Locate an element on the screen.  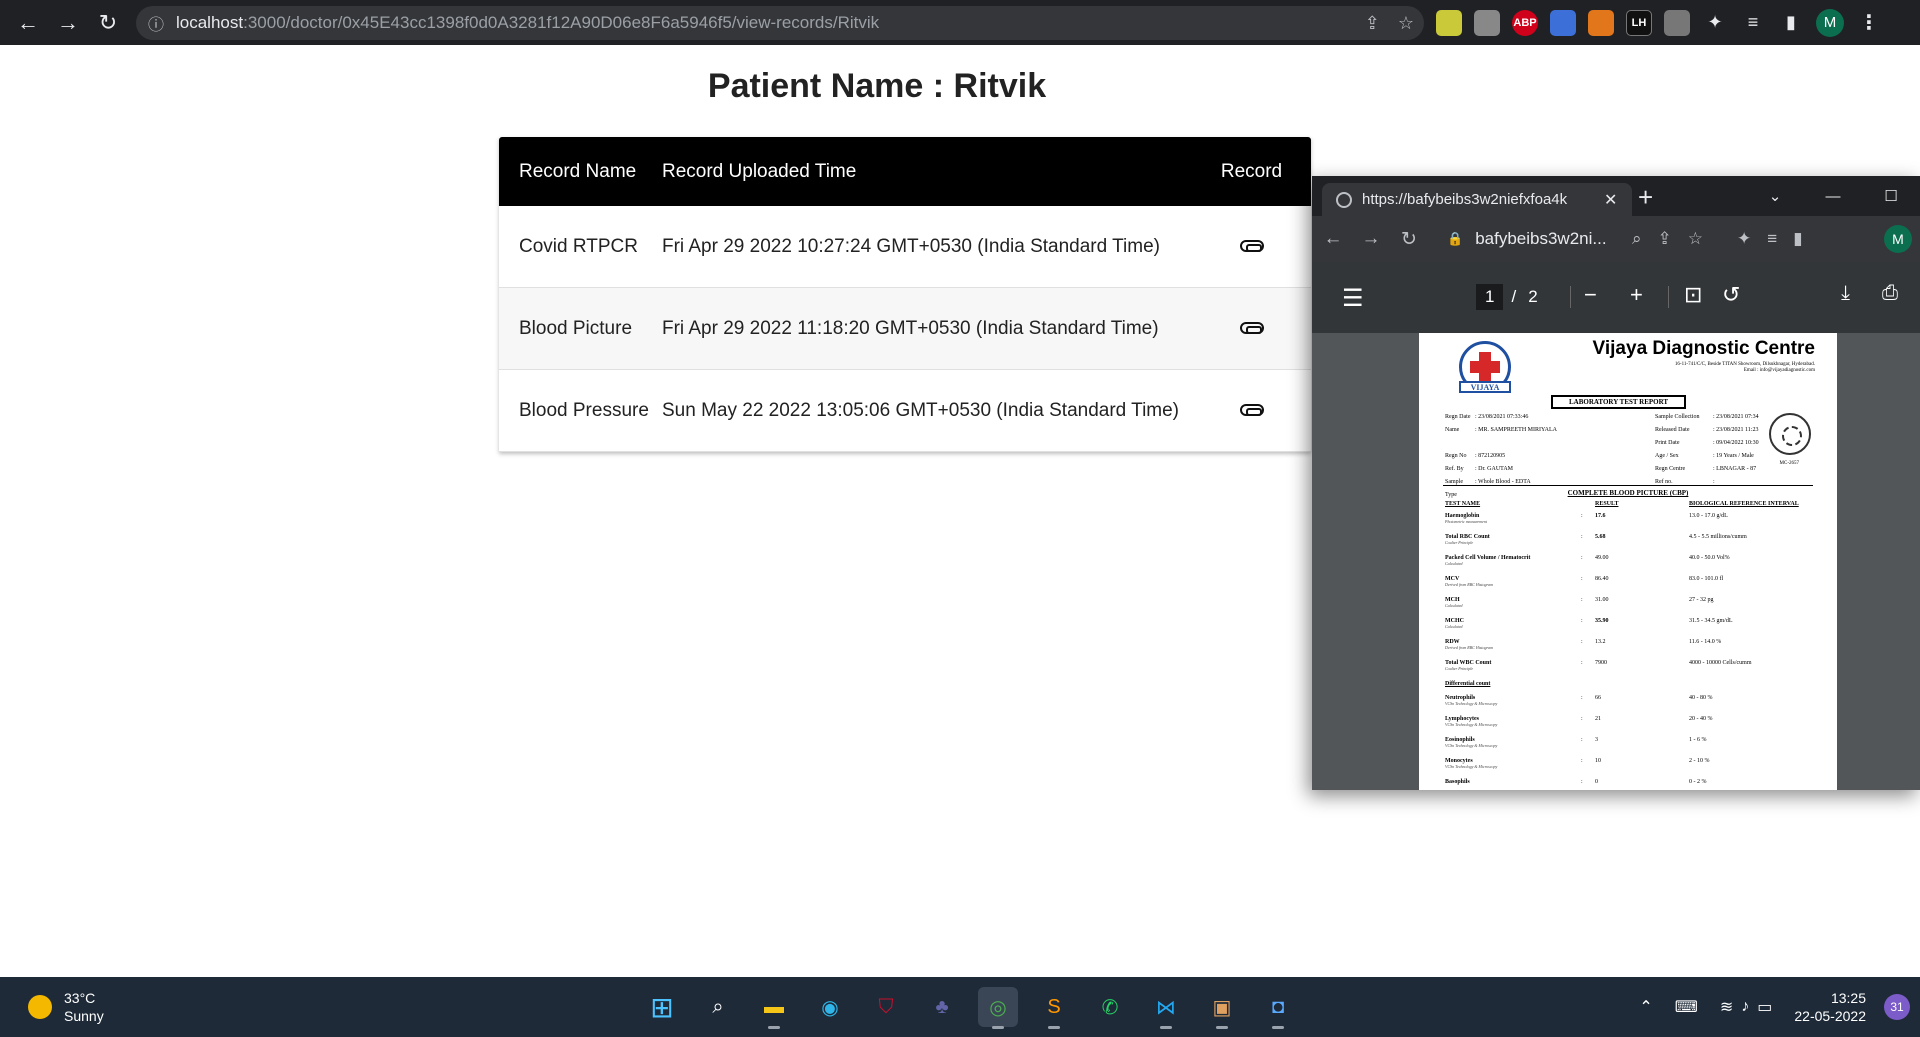
record-name: Covid RTPCR is located at coordinates (578, 246).